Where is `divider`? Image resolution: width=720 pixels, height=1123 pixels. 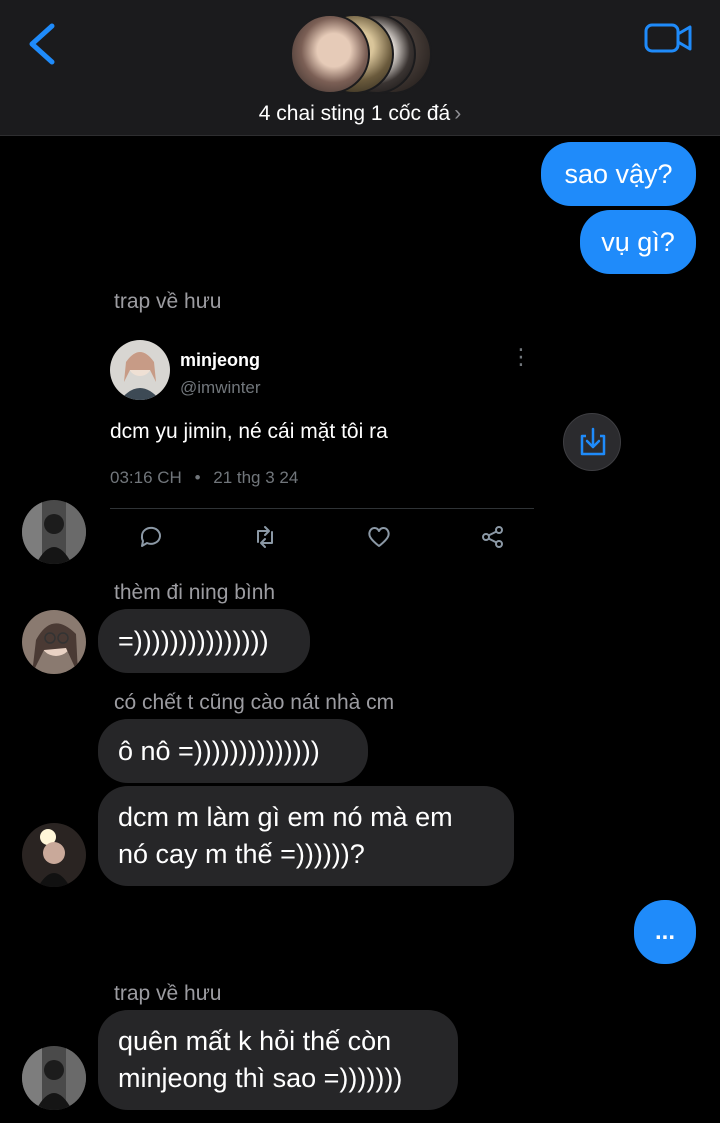
divider is located at coordinates (322, 508).